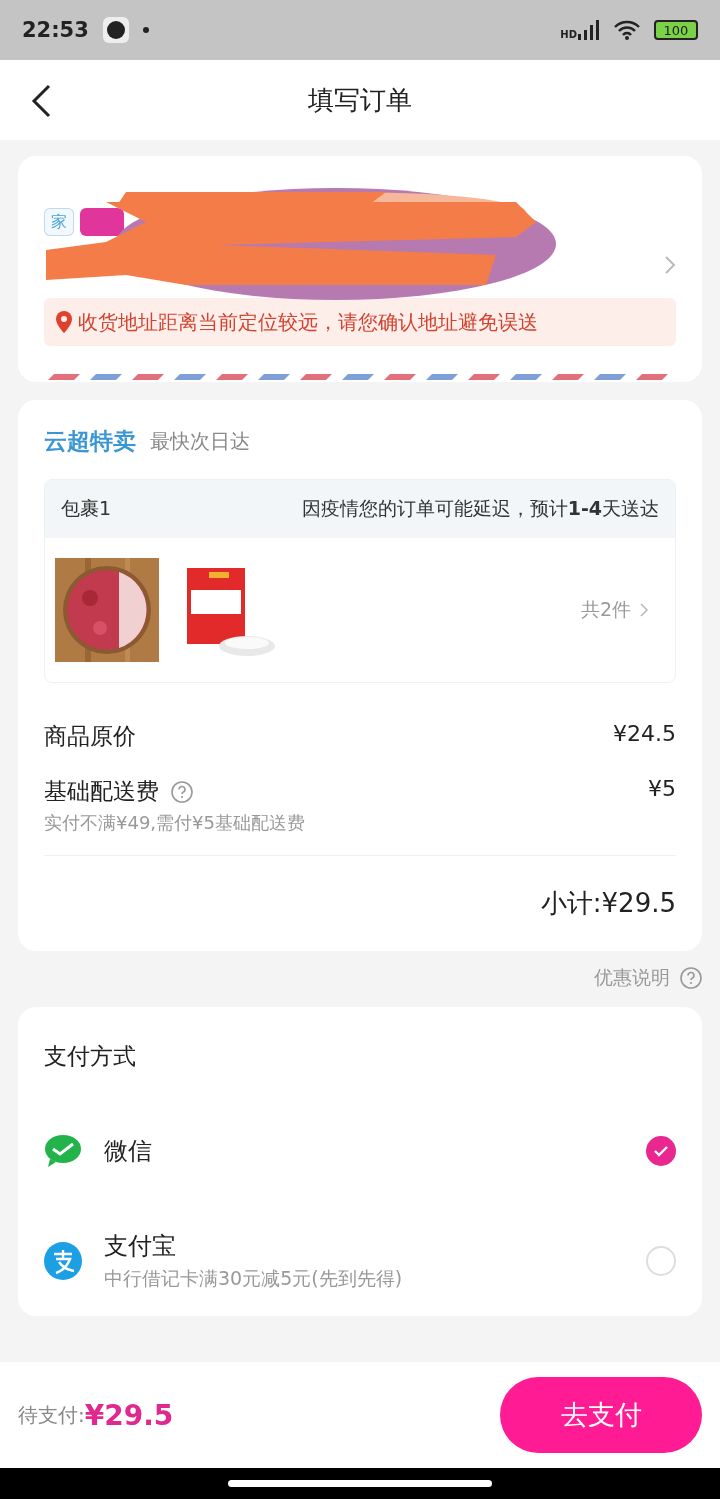  Describe the element at coordinates (64, 322) in the screenshot. I see `location-pin-icon` at that location.